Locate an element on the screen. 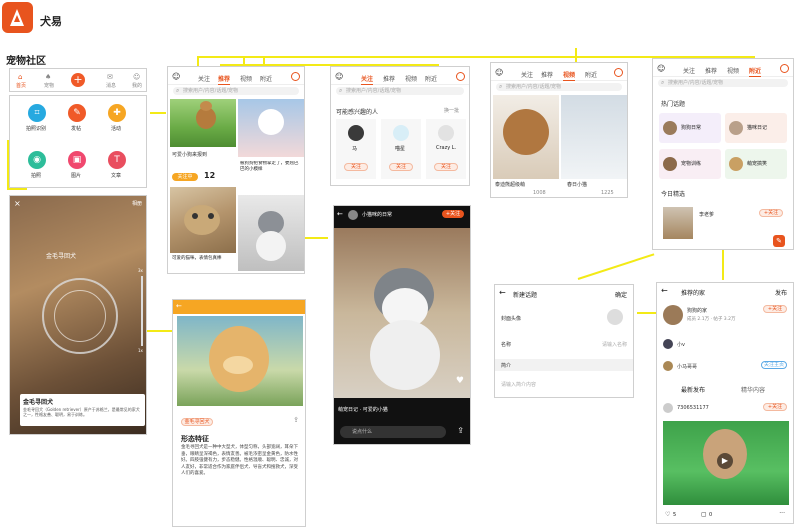 This screenshot has height=531, width=800. topic-card: 狗狗日常 is located at coordinates (690, 128).